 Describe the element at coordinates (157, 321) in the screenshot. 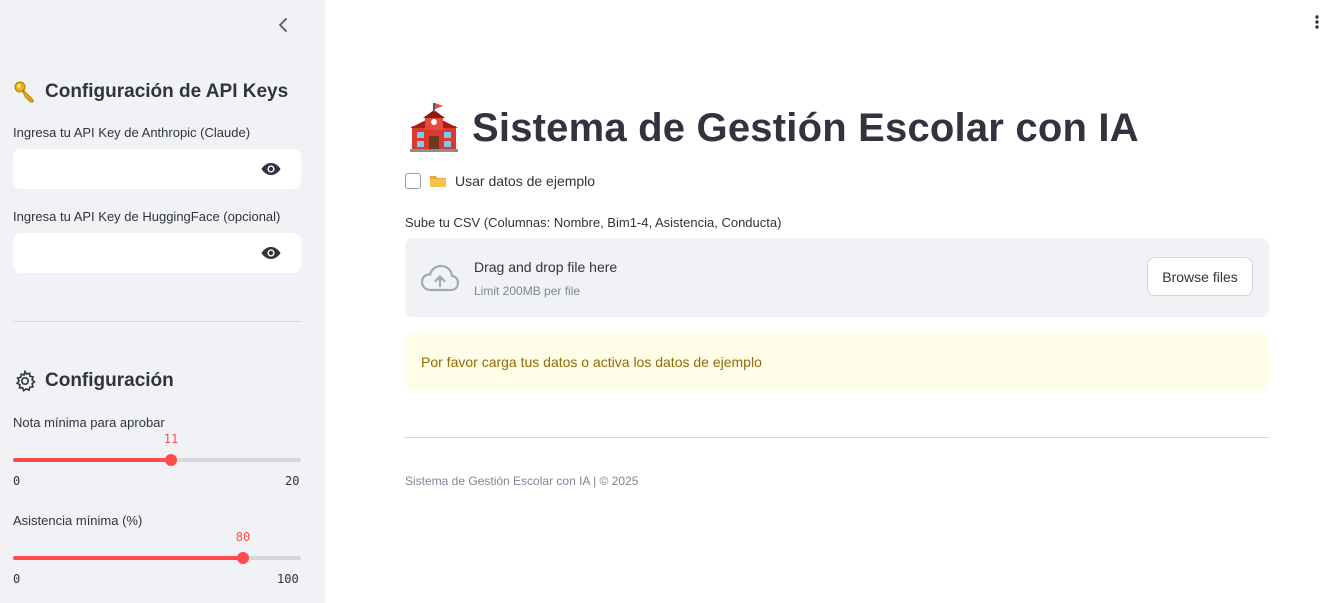

I see `sidebar-divider` at that location.